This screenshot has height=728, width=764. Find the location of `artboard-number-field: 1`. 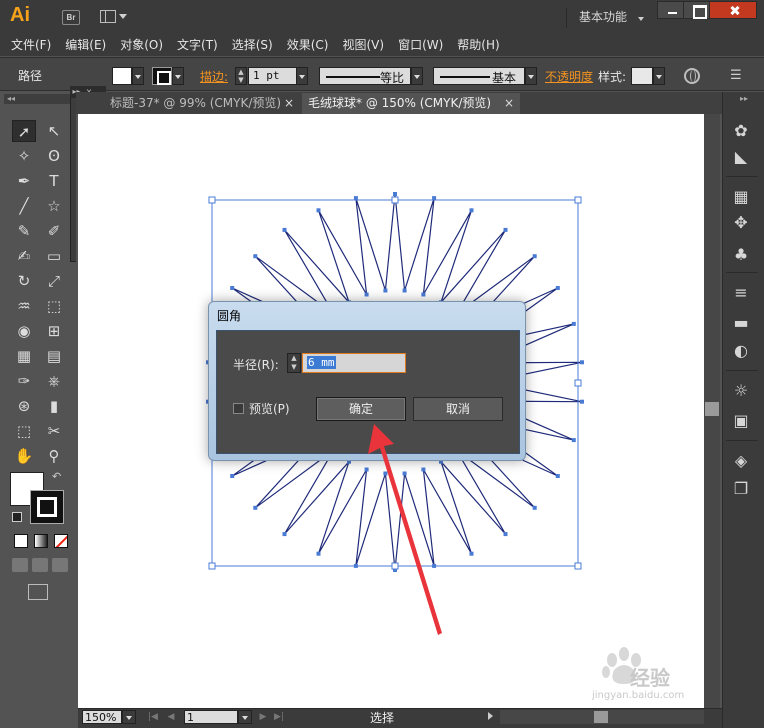

artboard-number-field: 1 is located at coordinates (211, 717).